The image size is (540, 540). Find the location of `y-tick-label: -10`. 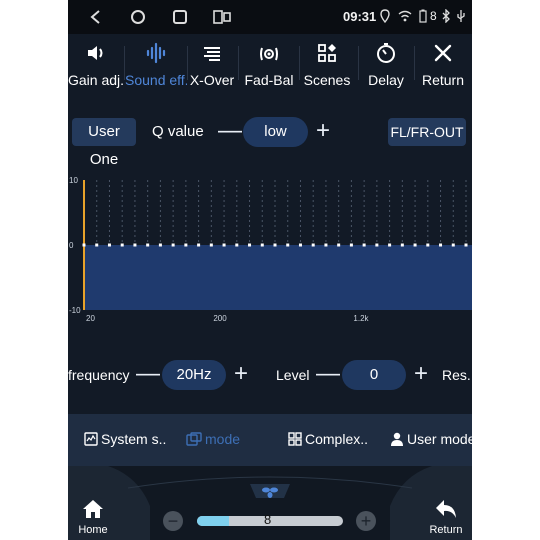

y-tick-label: -10 is located at coordinates (75, 310).